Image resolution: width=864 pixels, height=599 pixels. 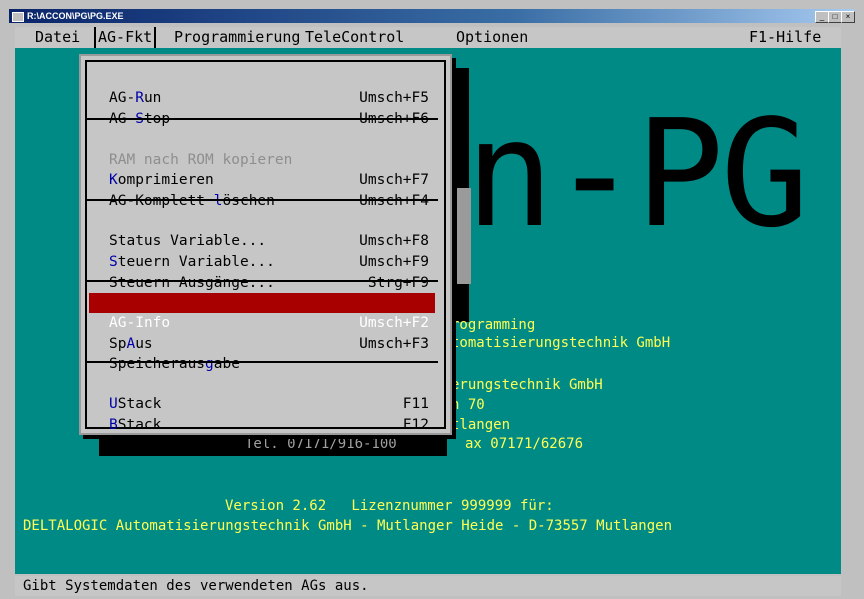 What do you see at coordinates (432, 16) in the screenshot?
I see `title-bar: R:\ACCON\PG\PG.EXE _ □ ×` at bounding box center [432, 16].